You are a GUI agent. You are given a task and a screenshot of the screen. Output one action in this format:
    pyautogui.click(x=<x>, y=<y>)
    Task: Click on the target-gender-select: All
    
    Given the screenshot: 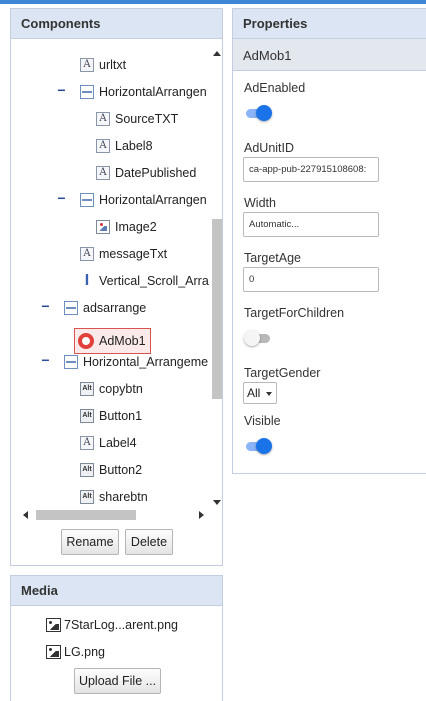 What is the action you would take?
    pyautogui.click(x=260, y=393)
    